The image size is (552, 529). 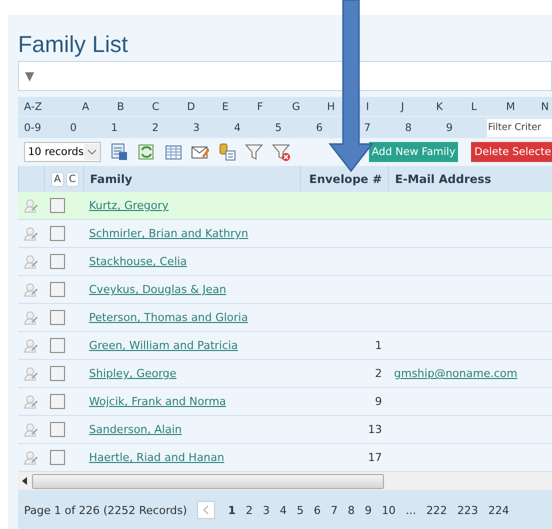 I want to click on digit-filter-link: 9, so click(x=449, y=128).